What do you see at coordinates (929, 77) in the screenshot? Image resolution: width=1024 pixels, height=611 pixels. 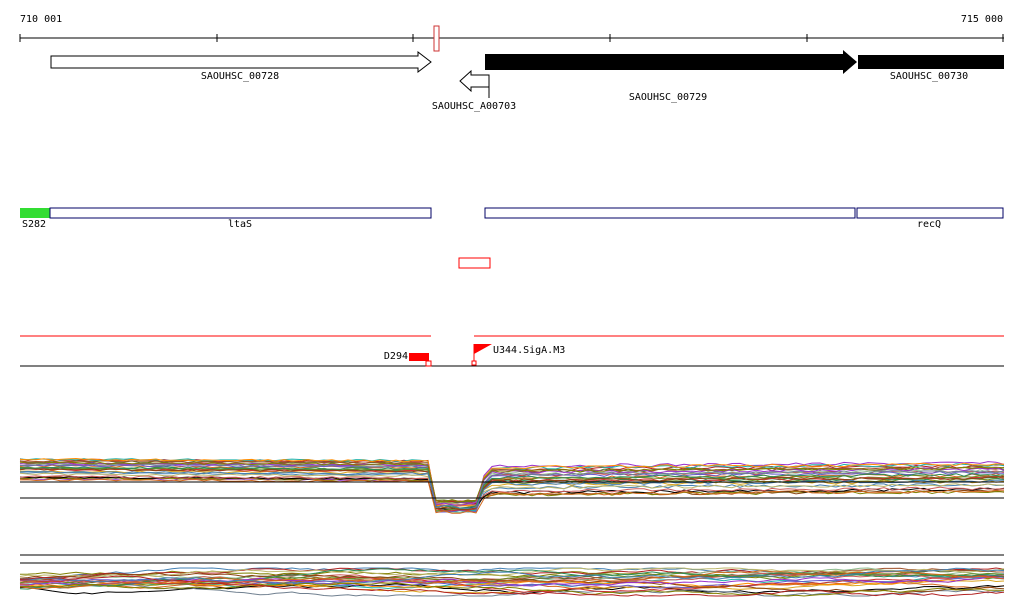 I see `gene-label-saouhsc-00730: SAOUHSC_00730` at bounding box center [929, 77].